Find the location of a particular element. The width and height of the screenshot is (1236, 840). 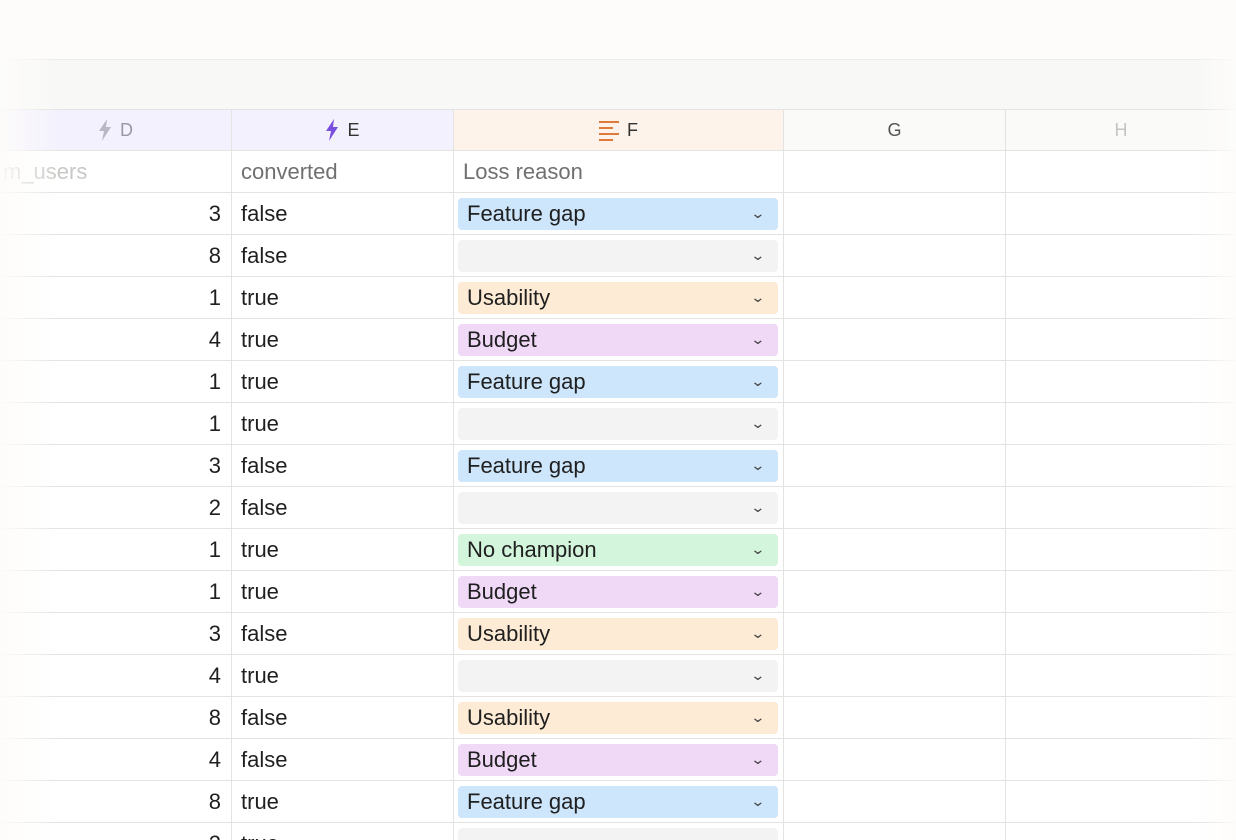

field-name-e: converted is located at coordinates (343, 172).